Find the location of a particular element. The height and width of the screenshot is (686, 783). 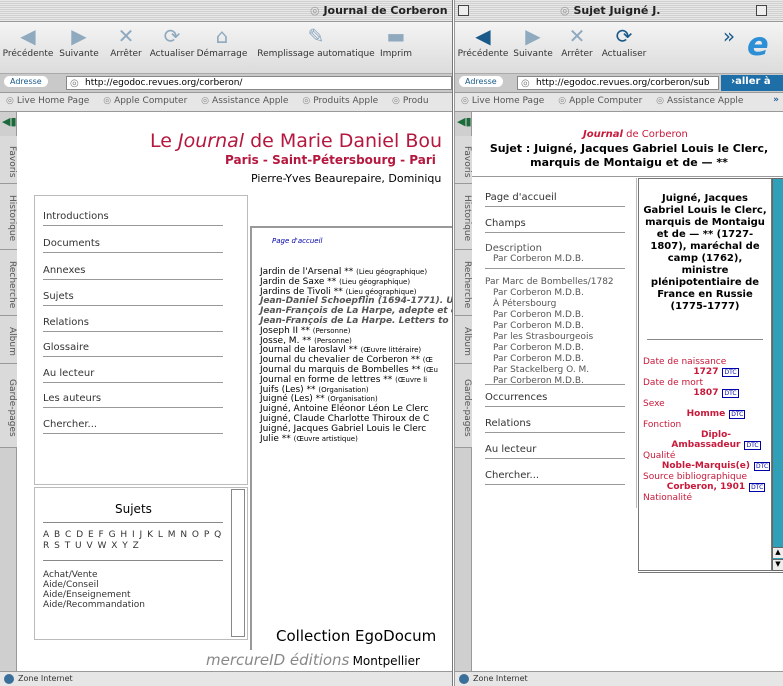

index-entry: Juigné, Jacques Gabriel Louis le Clerc is located at coordinates (343, 429).